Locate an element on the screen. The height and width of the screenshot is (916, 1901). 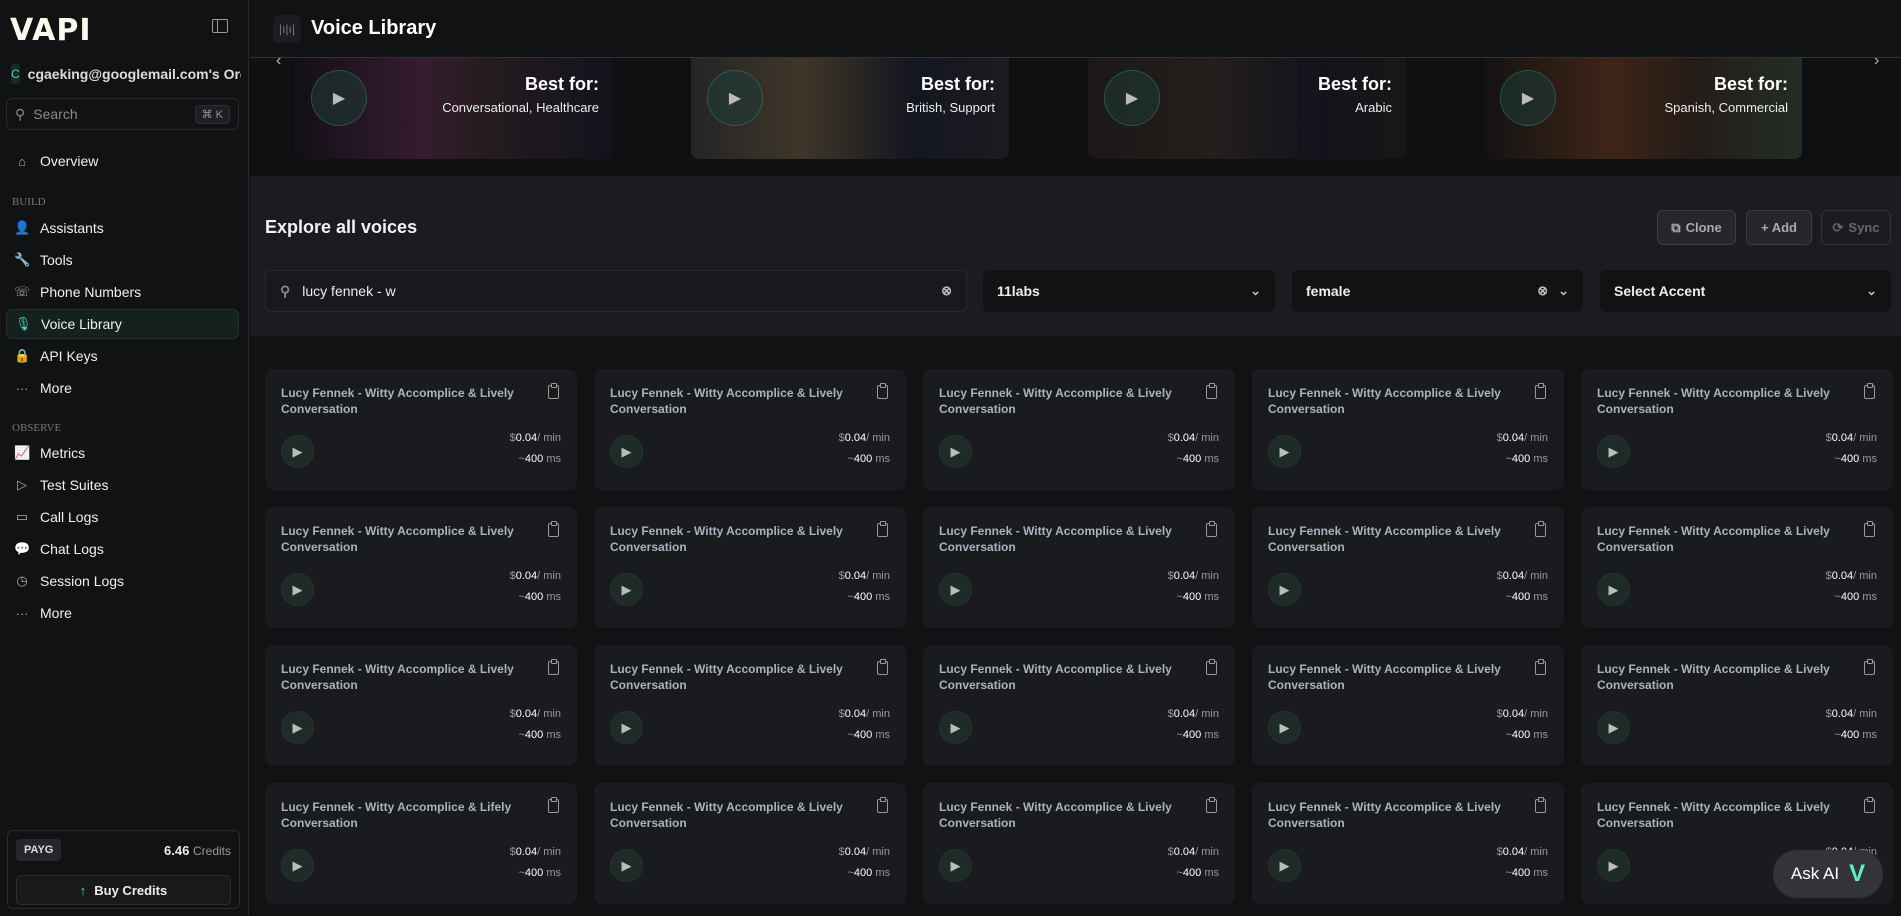
sync-button: ⟳ Sync is located at coordinates (1856, 227).